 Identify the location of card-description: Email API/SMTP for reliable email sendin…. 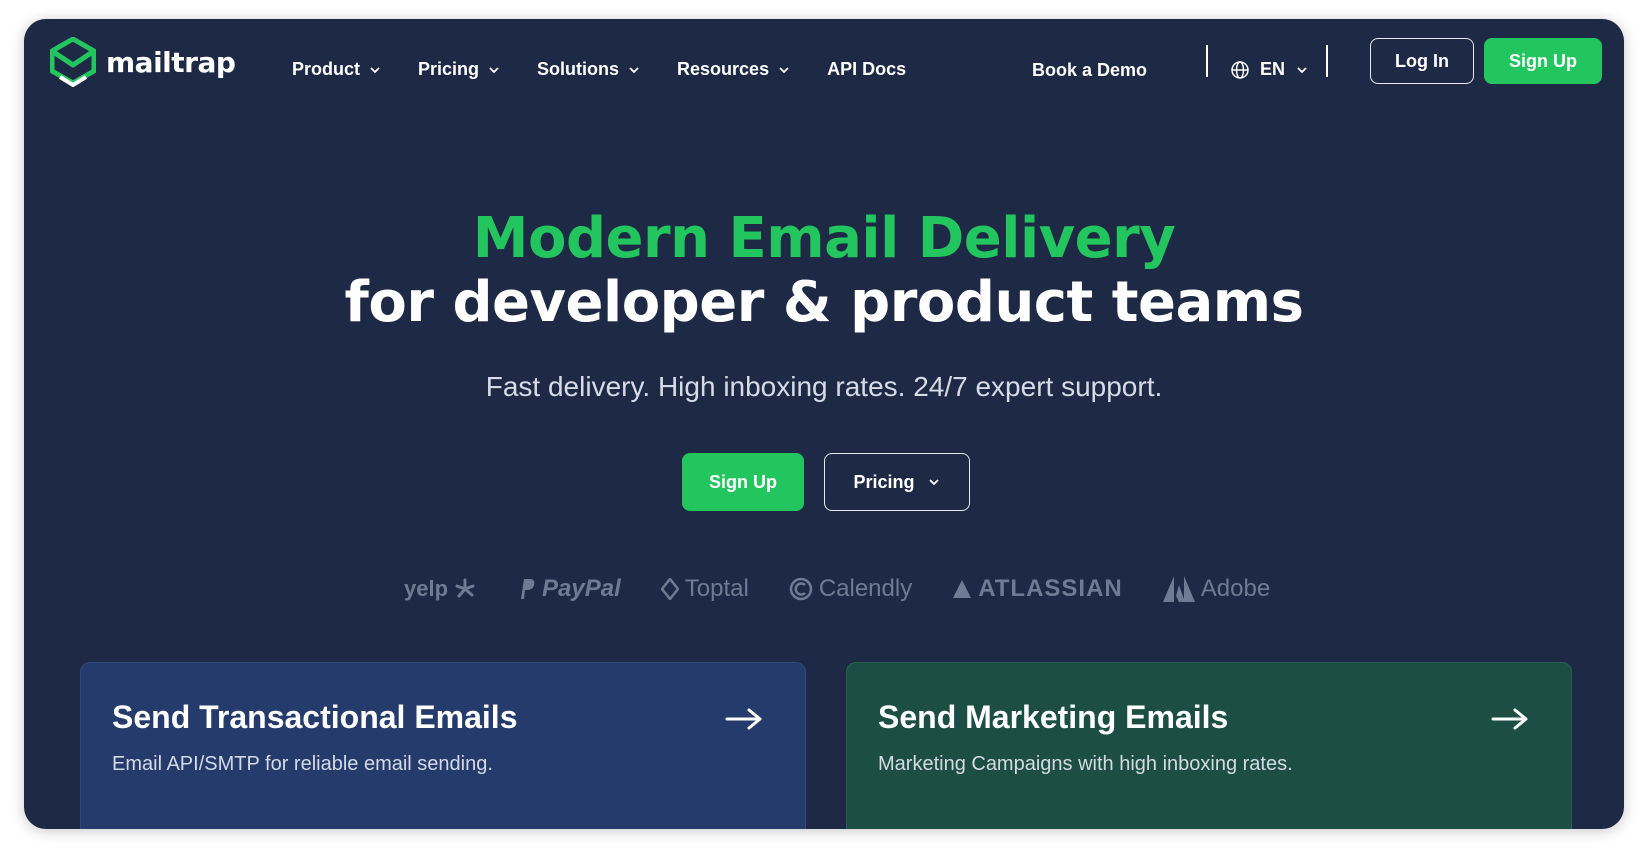
(302, 764).